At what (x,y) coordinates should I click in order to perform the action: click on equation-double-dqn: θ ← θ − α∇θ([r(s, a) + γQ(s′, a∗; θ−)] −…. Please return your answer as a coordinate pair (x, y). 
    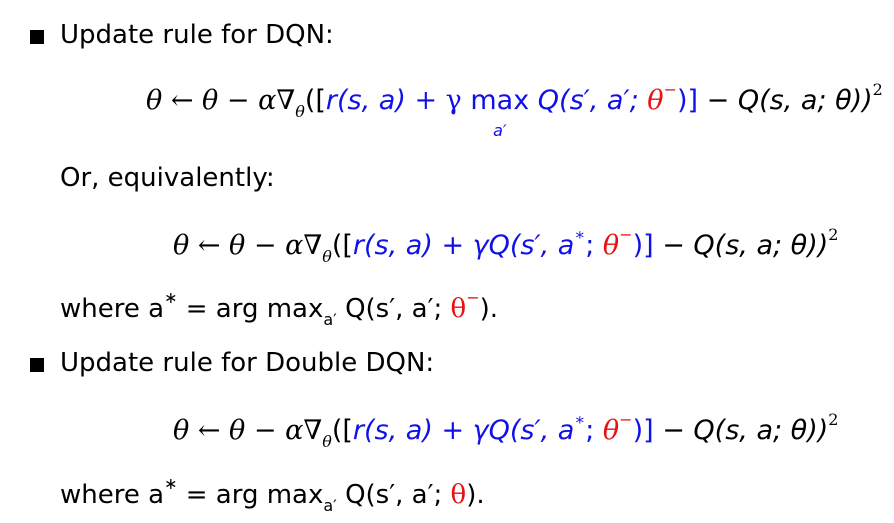
    Looking at the image, I should click on (505, 432).